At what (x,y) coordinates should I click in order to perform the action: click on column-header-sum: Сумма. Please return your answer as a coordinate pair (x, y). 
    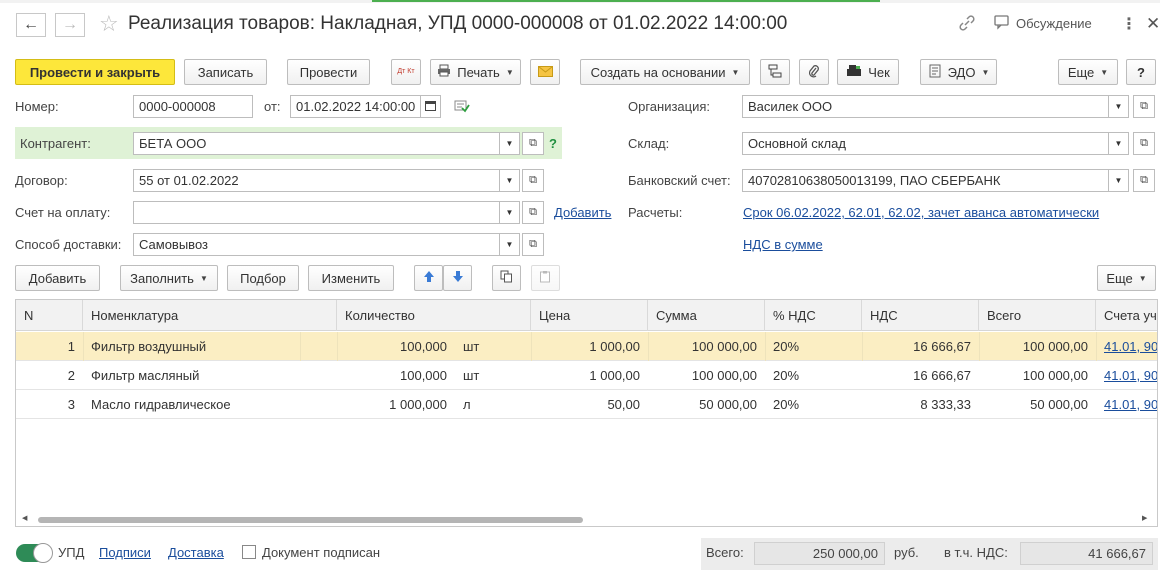
    Looking at the image, I should click on (706, 315).